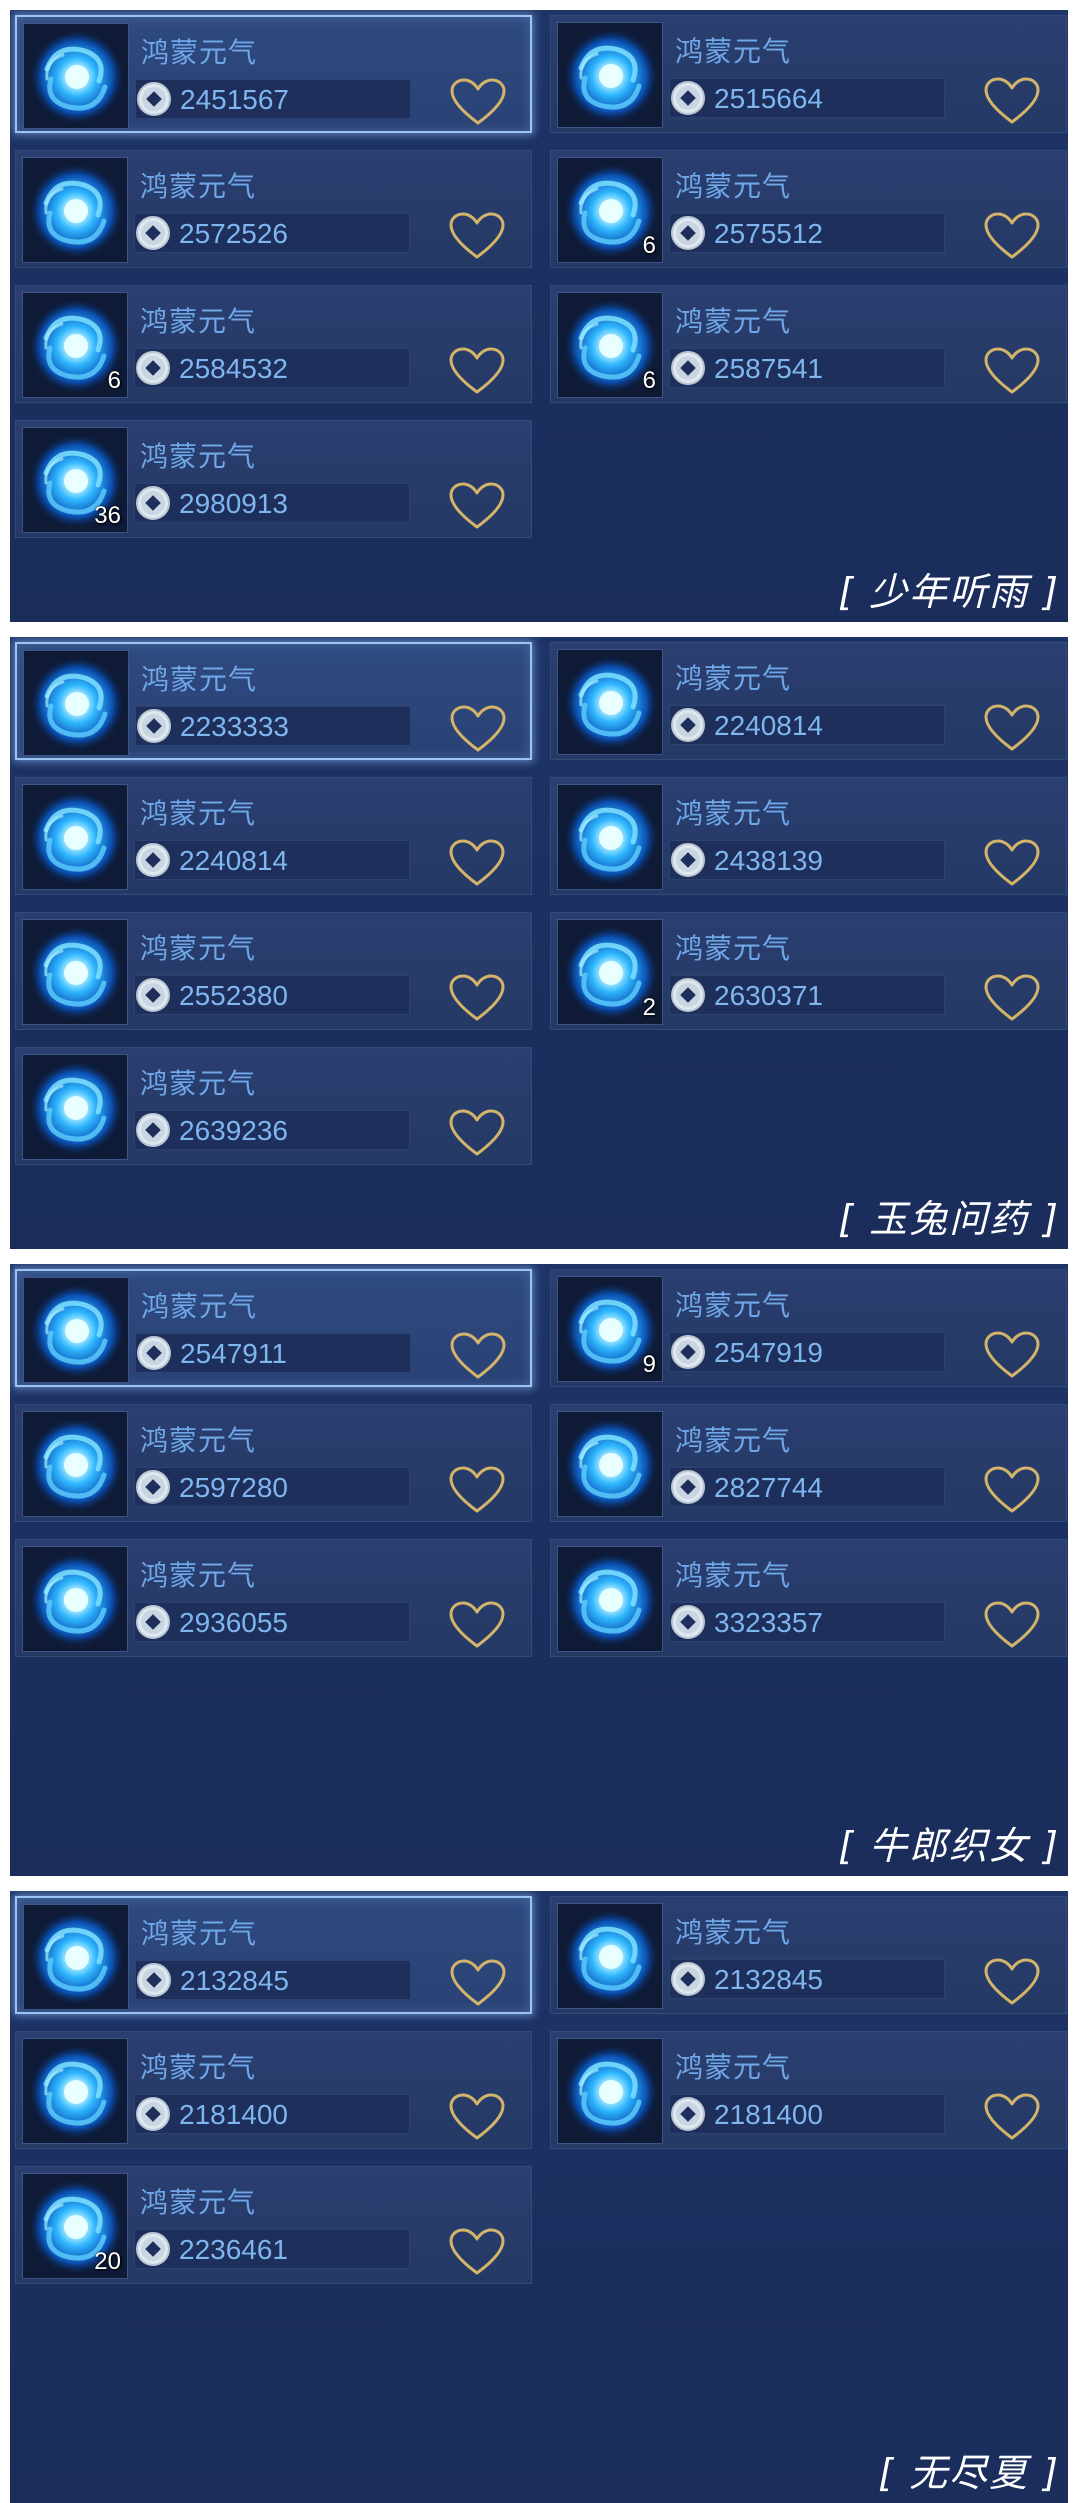  I want to click on item-card: 鸿蒙元气 2438139, so click(808, 836).